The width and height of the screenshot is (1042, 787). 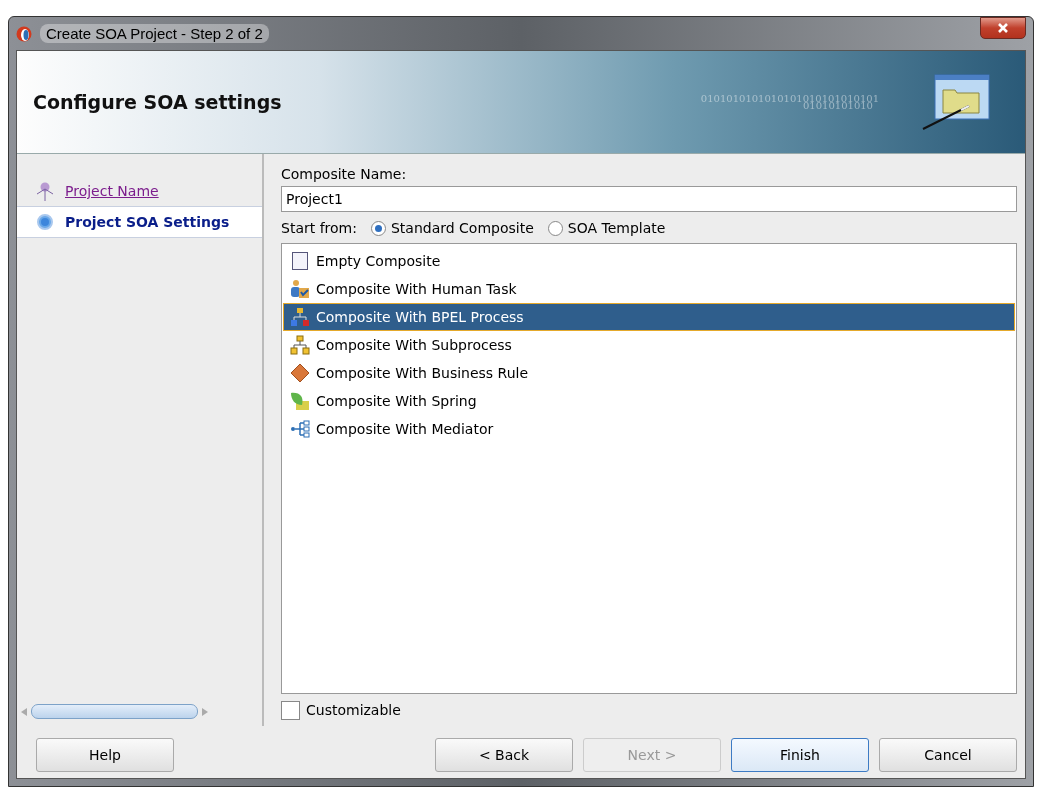 I want to click on list-item: Composite With Human Task, so click(x=649, y=289).